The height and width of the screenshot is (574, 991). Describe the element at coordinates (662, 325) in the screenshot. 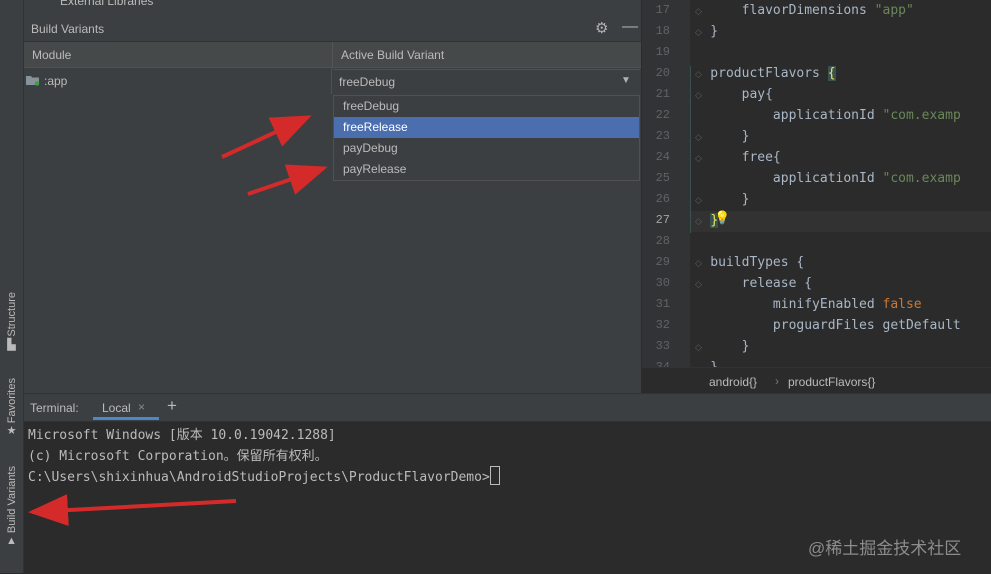

I see `line-number: 32` at that location.